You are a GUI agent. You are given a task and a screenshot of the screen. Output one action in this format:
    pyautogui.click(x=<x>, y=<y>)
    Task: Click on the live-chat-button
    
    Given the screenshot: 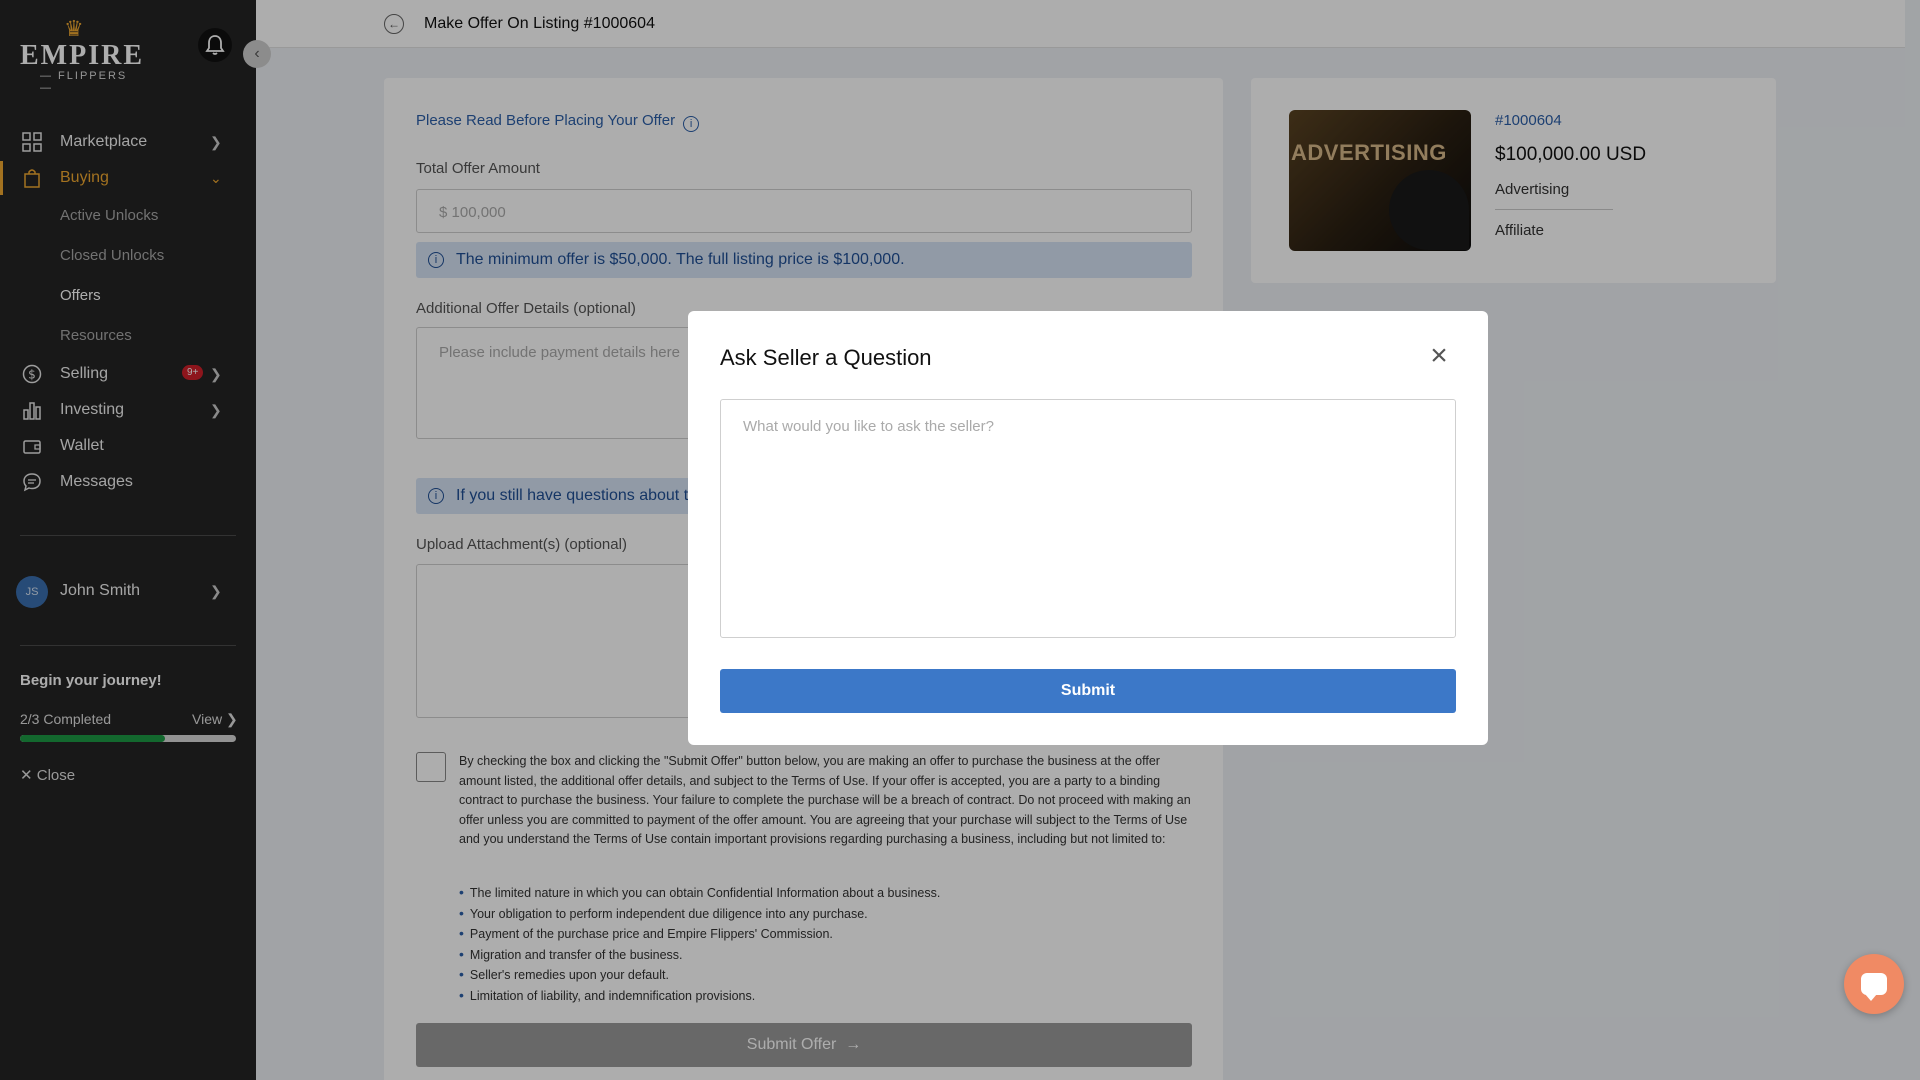 What is the action you would take?
    pyautogui.click(x=1874, y=984)
    